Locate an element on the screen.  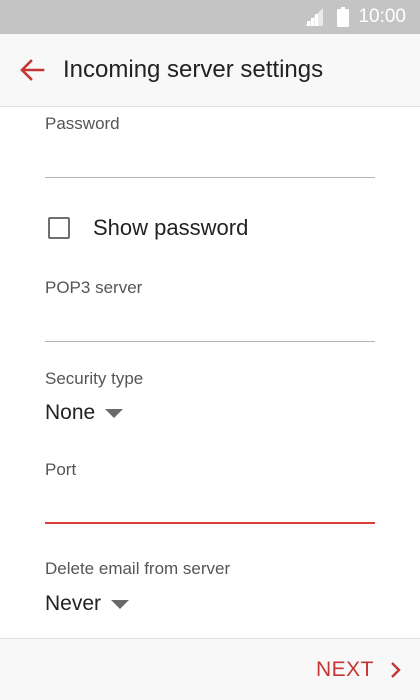
security-type-dropdown: None is located at coordinates (84, 413).